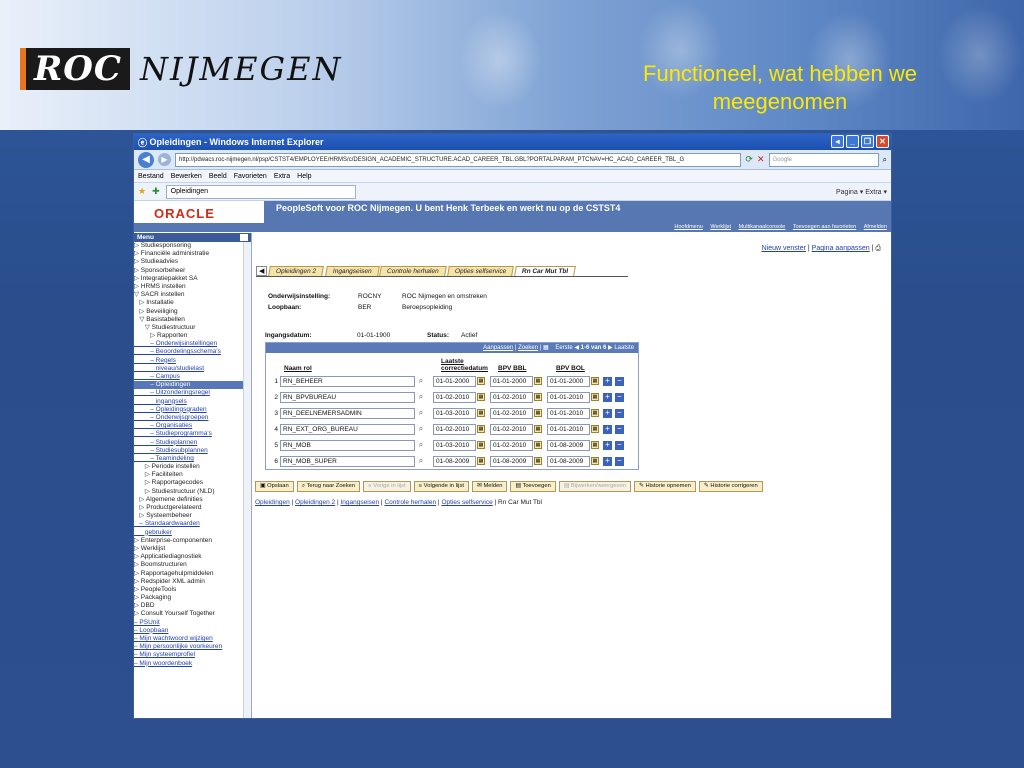 The width and height of the screenshot is (1024, 768). What do you see at coordinates (272, 502) in the screenshot?
I see `bottom-link: Opleidingen` at bounding box center [272, 502].